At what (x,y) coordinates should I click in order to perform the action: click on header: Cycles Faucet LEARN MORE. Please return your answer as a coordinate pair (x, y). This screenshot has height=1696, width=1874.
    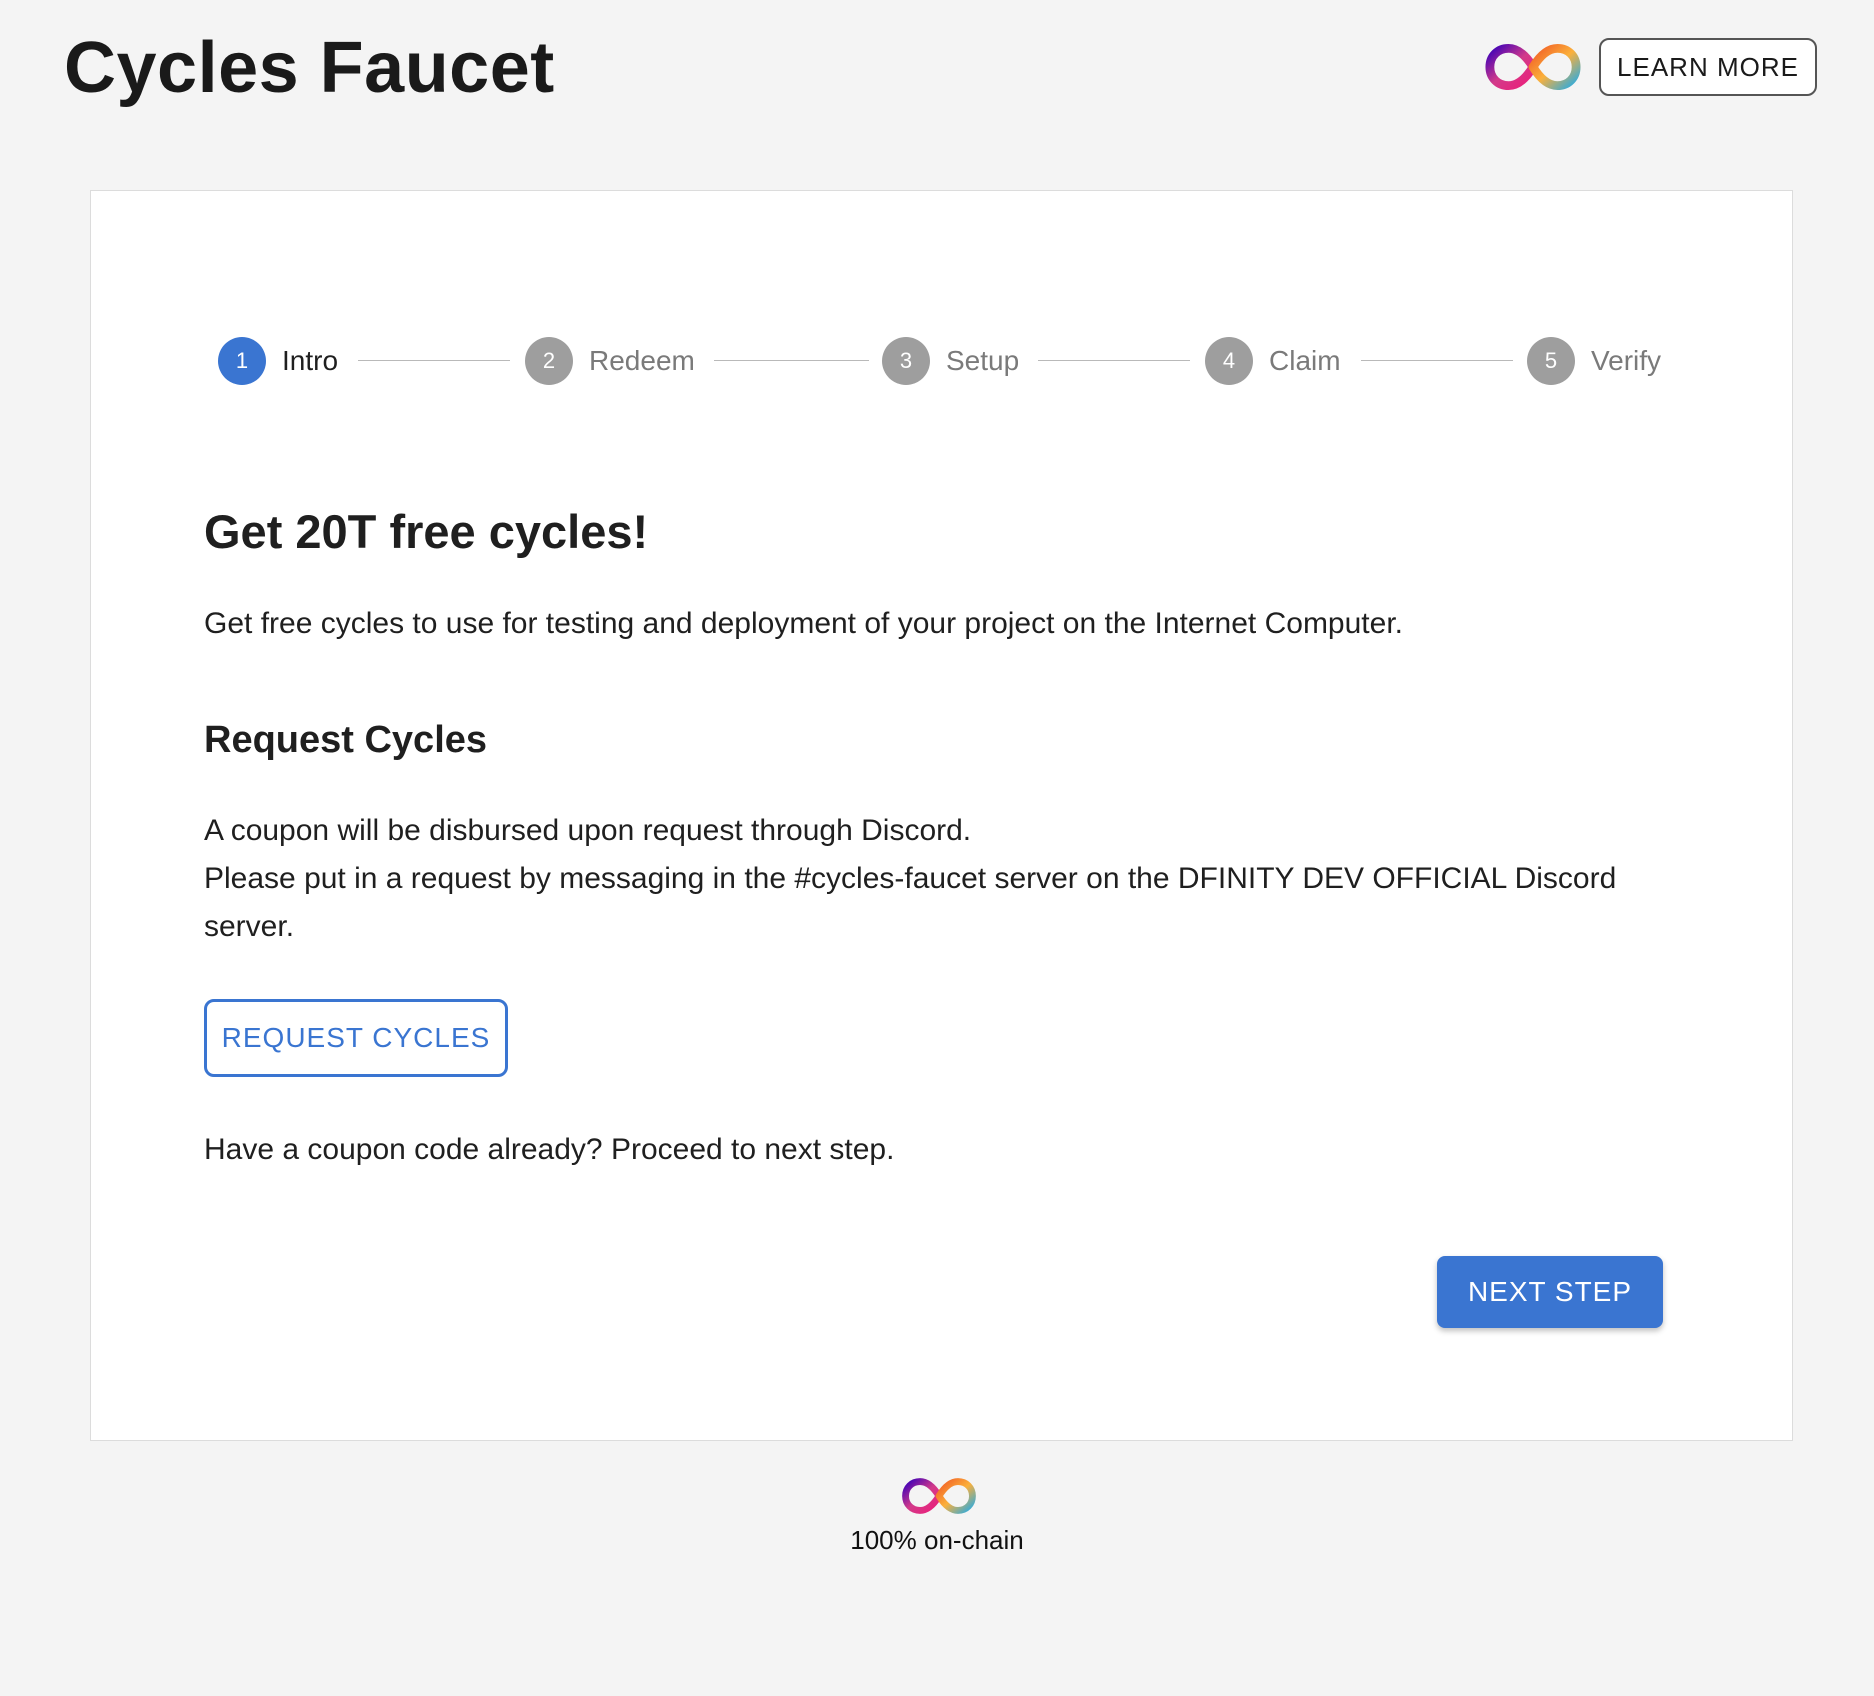
    Looking at the image, I should click on (937, 70).